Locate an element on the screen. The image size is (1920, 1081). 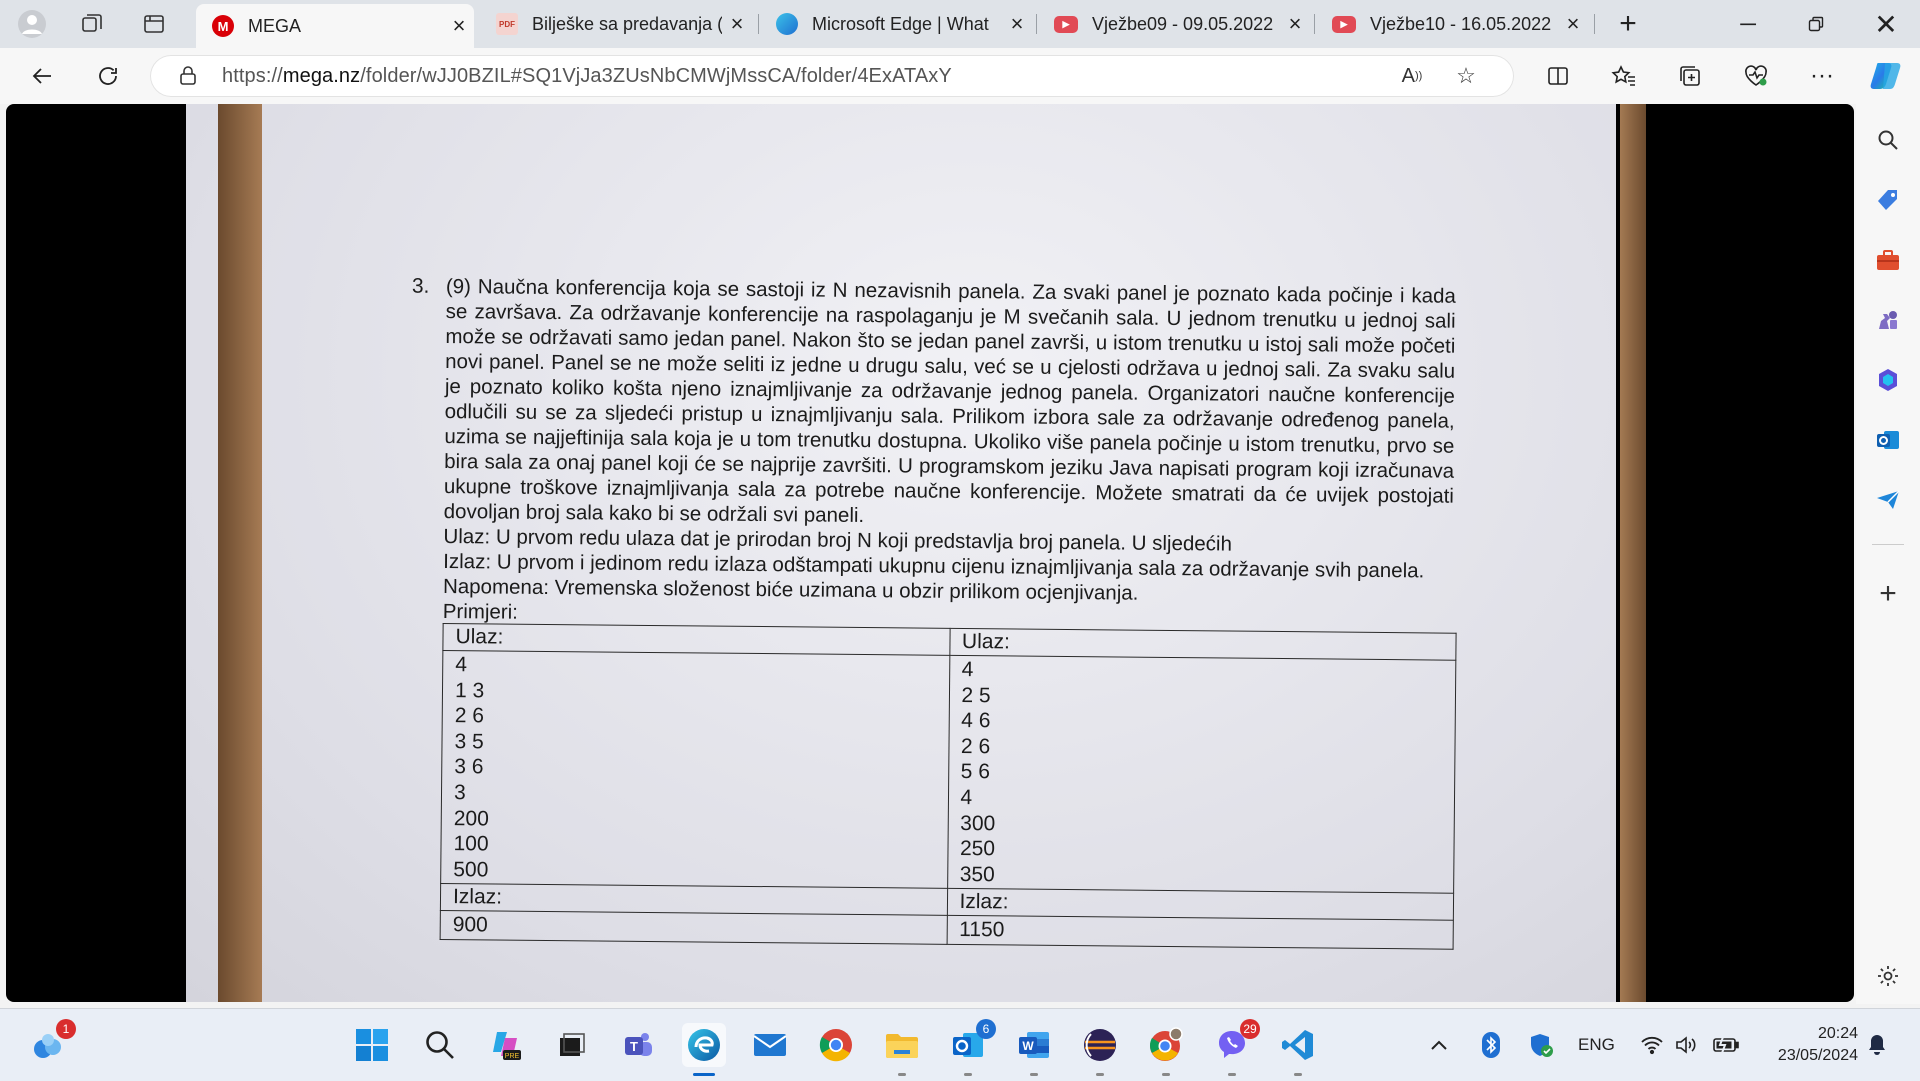
notification-badge: 29 is located at coordinates (1250, 1029).